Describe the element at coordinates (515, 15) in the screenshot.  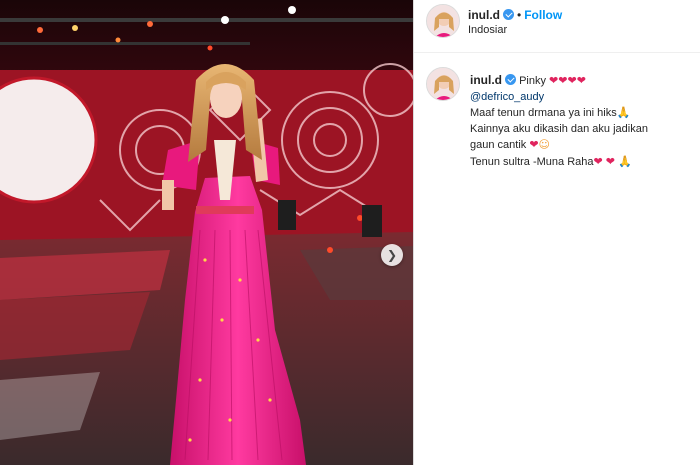
I see `header-line: inul.d • Follow` at that location.